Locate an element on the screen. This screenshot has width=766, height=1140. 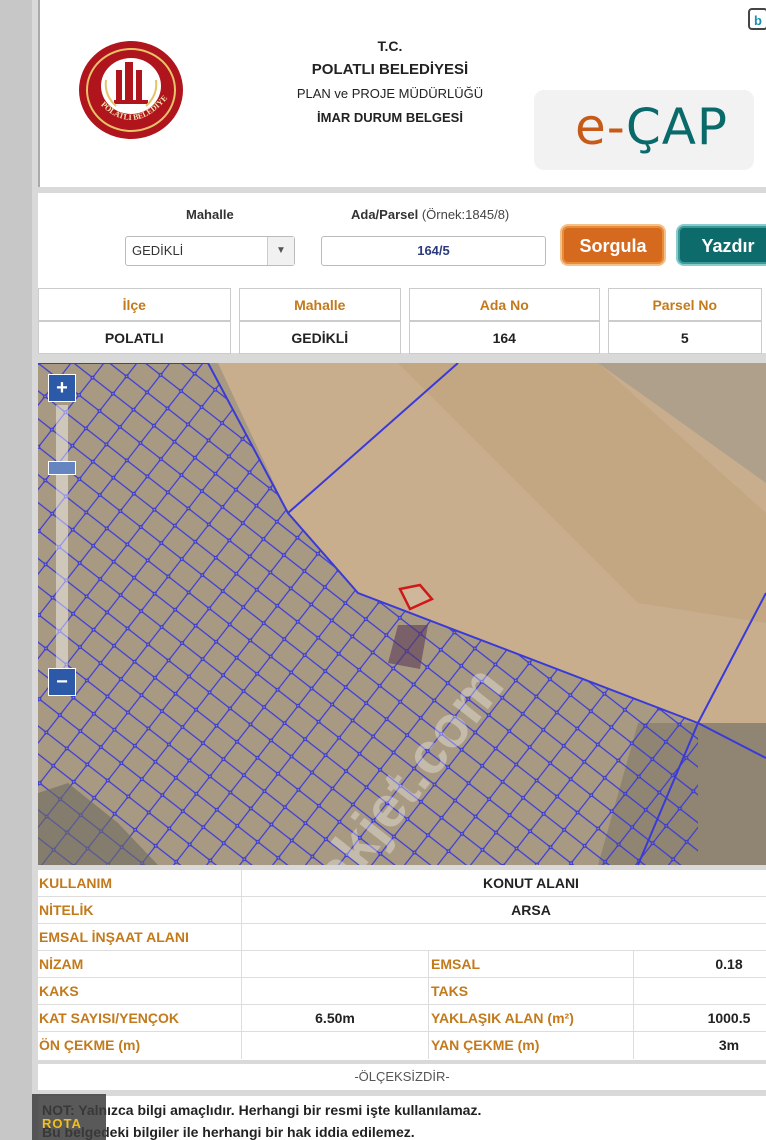
left-margin is located at coordinates (16, 570).